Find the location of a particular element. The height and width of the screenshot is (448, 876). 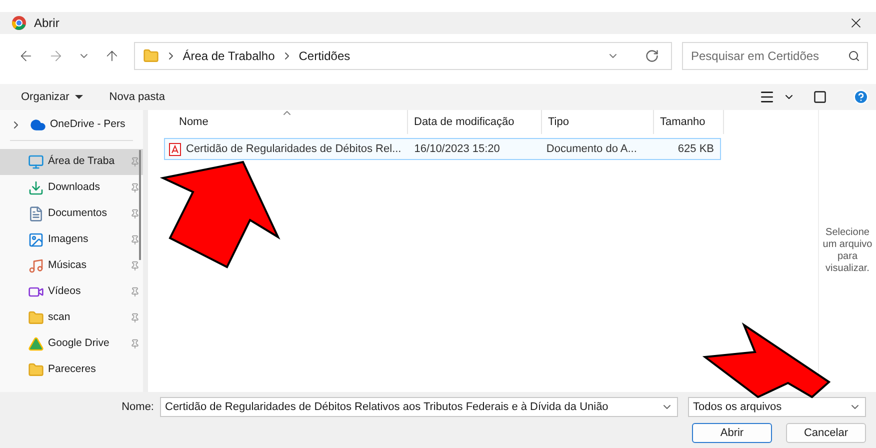

view-menu-icon is located at coordinates (767, 97).